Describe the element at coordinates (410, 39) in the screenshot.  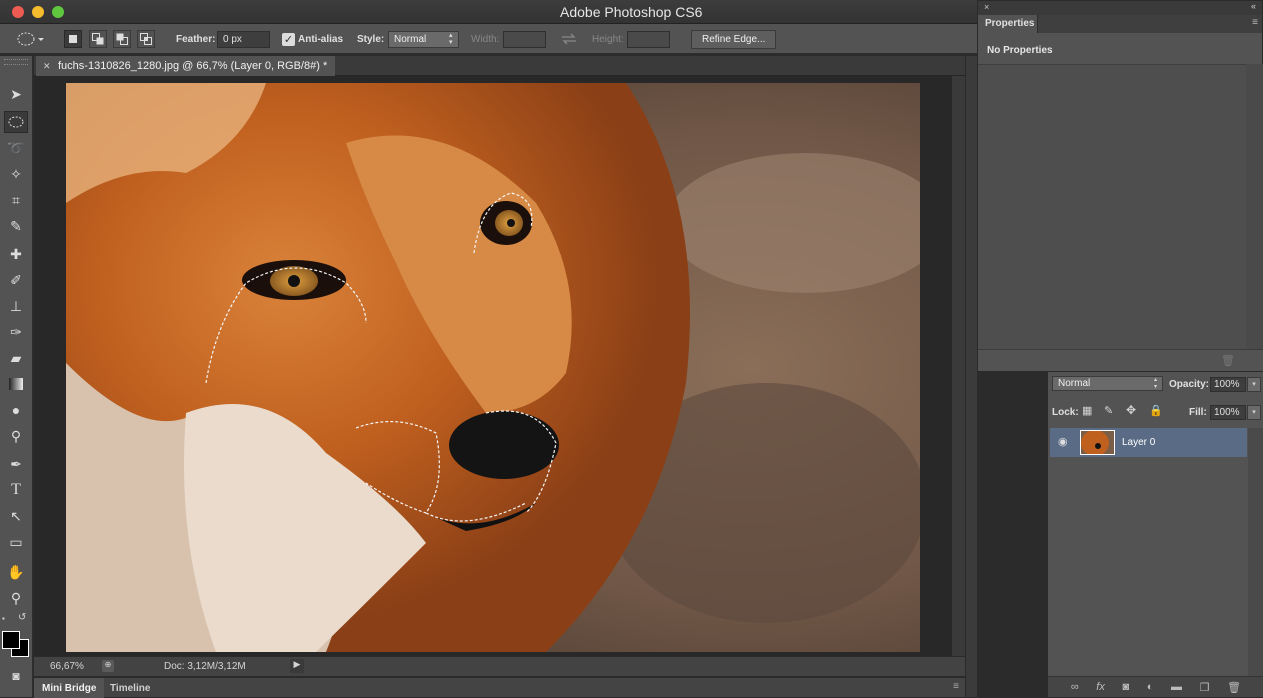
I see `style-value: Normal` at that location.